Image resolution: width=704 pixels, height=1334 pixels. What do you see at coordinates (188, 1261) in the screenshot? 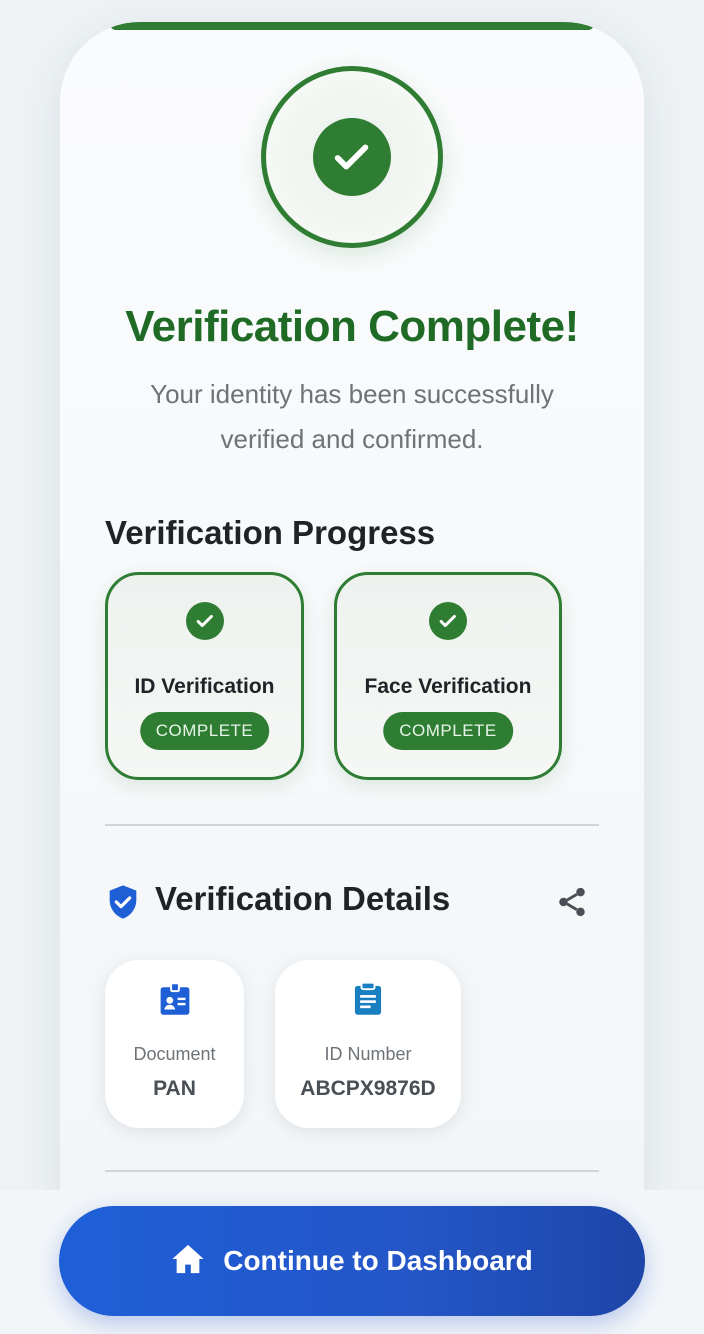
I see `home-icon` at bounding box center [188, 1261].